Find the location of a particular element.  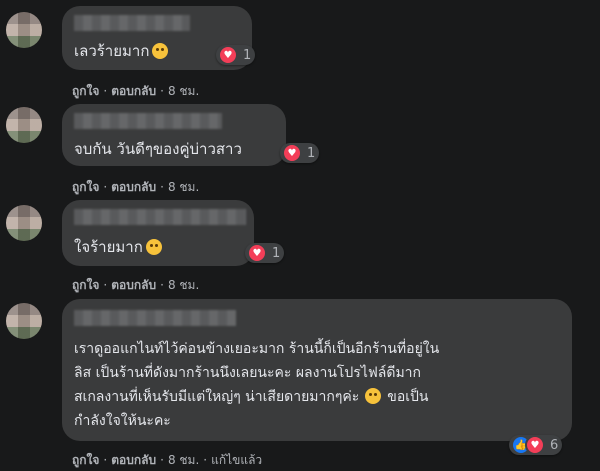

comment-text-content: เลวร้ายมาก is located at coordinates (112, 51).